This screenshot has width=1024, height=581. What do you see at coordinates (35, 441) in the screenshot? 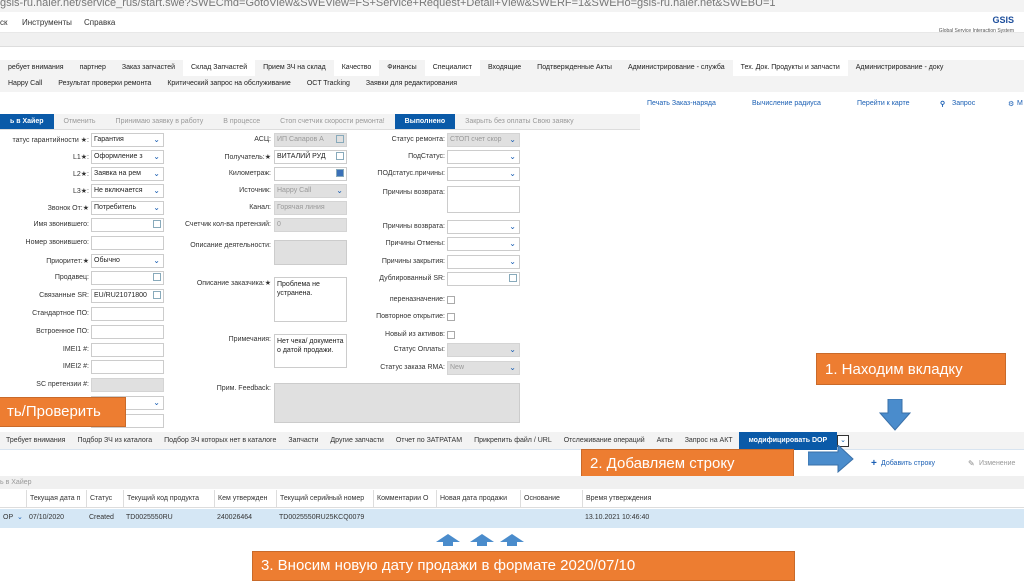
I see `lower-tab: Требует внимания` at bounding box center [35, 441].